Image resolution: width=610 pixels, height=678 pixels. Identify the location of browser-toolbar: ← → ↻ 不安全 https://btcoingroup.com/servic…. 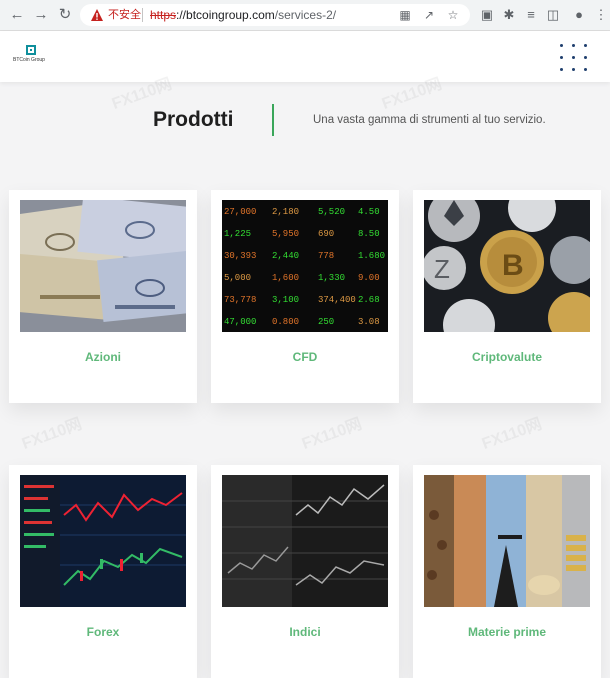
(305, 15).